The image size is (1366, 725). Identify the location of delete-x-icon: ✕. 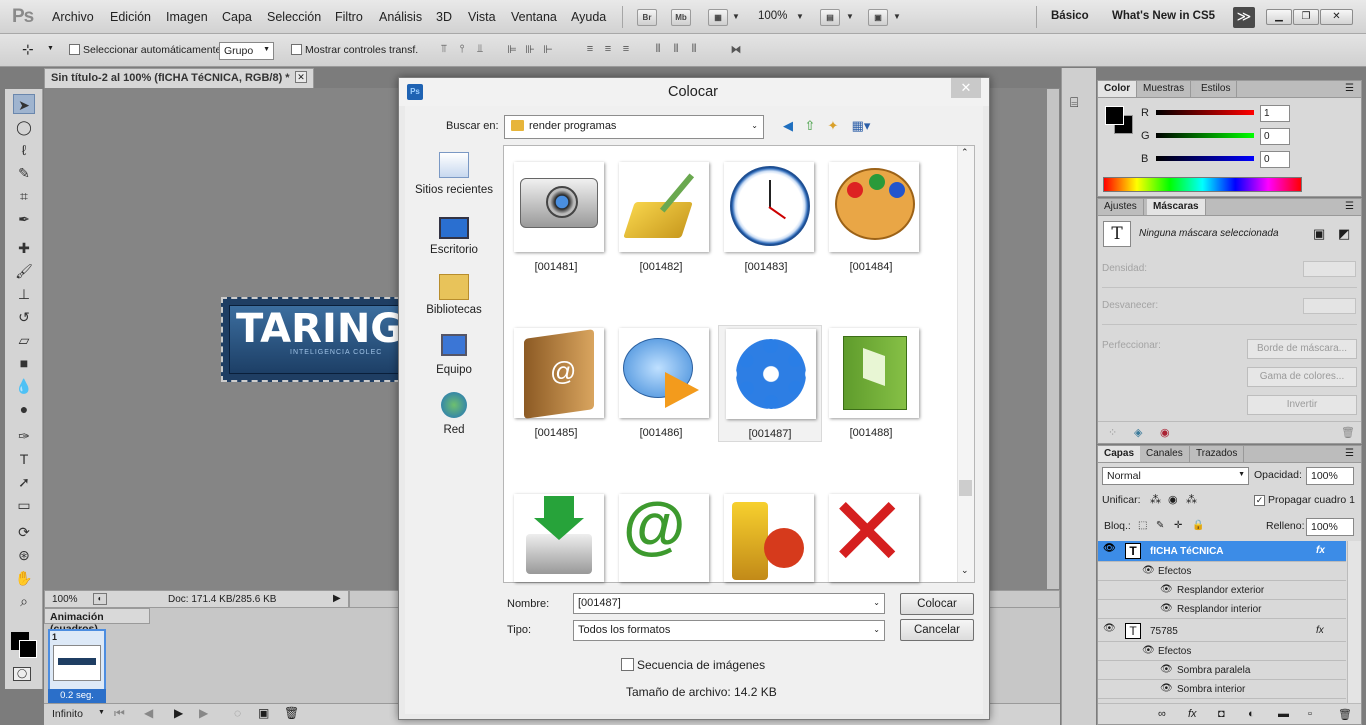
(874, 538).